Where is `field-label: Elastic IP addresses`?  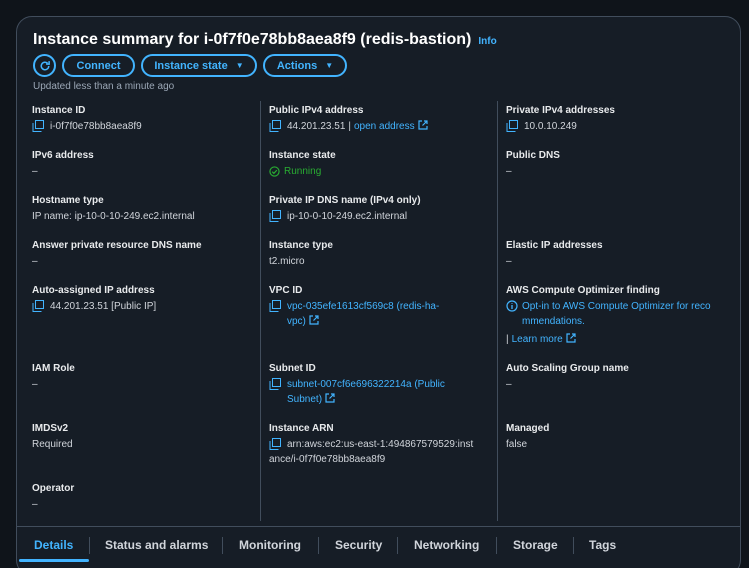 field-label: Elastic IP addresses is located at coordinates (554, 245).